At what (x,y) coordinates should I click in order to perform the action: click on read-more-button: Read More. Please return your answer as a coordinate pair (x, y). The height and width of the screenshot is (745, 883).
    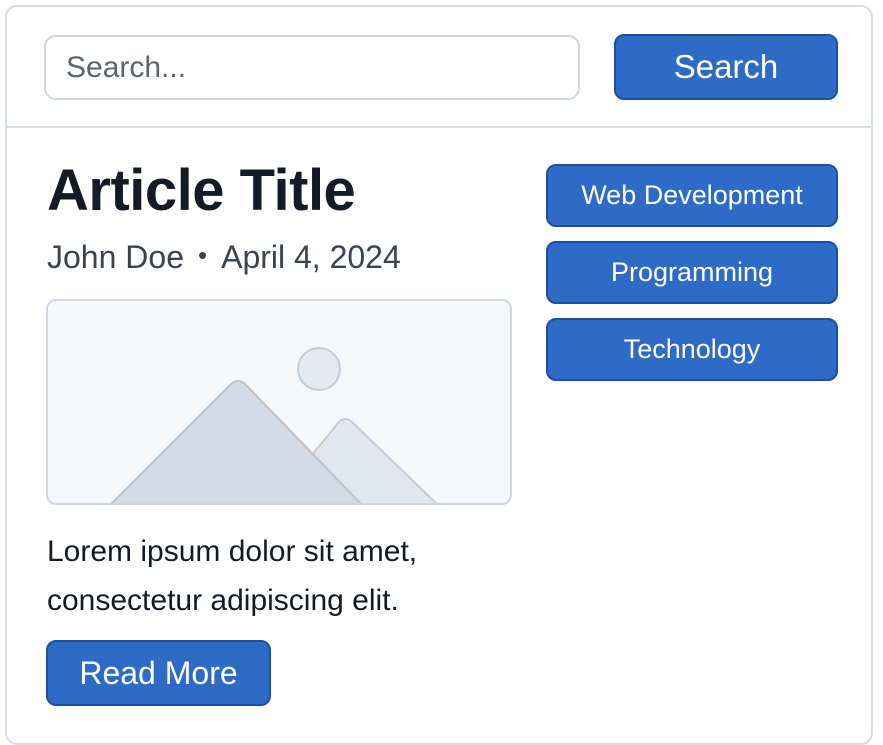
    Looking at the image, I should click on (158, 673).